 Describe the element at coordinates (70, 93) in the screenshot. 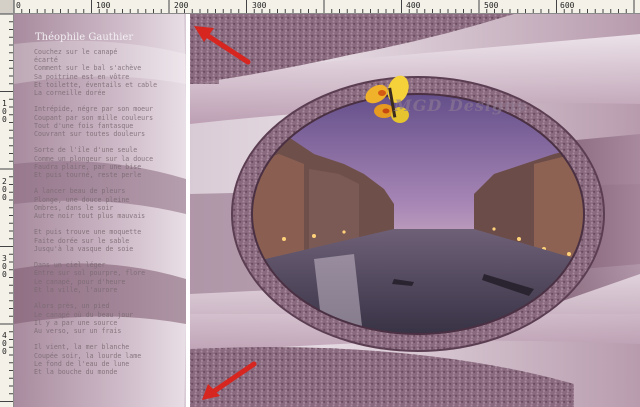

I see `poem-line: La corneille dorée` at that location.